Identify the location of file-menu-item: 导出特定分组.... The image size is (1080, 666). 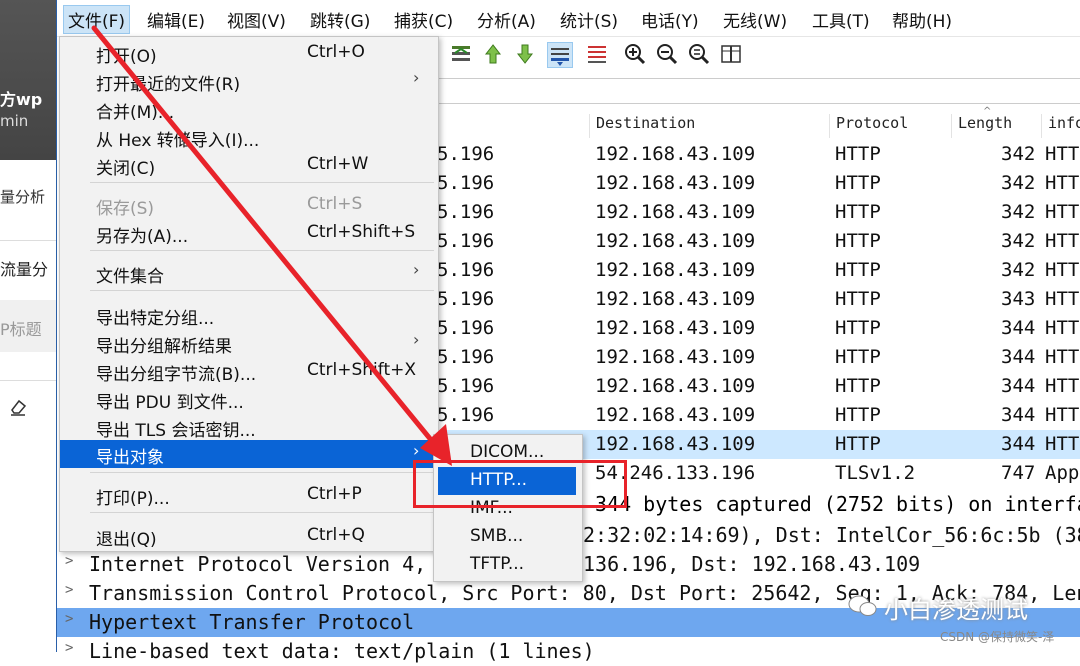
(249, 315).